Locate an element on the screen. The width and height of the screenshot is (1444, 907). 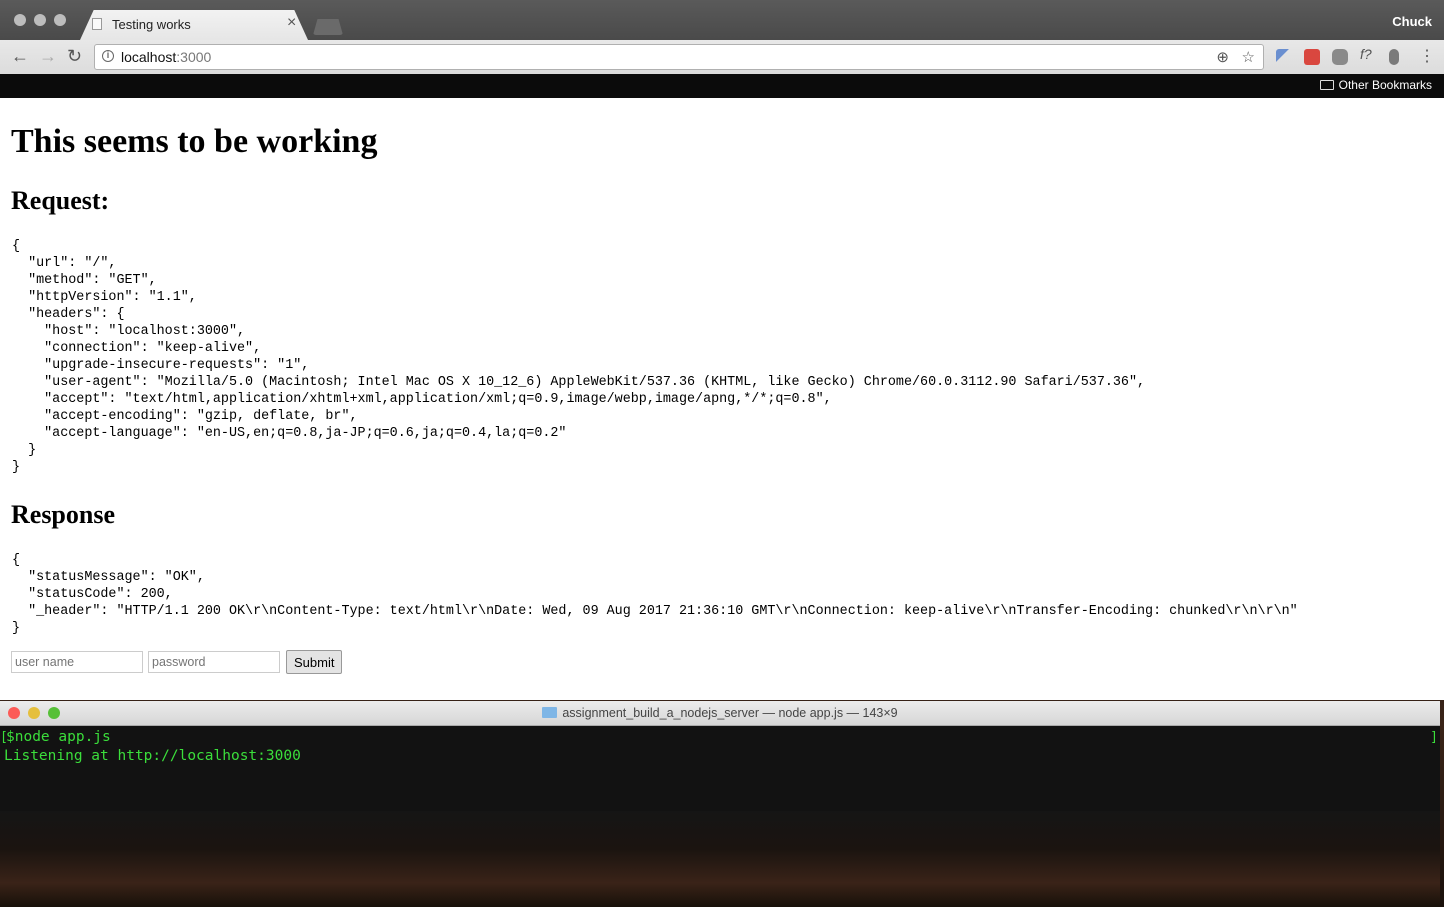
extension-formula-icon: f? is located at coordinates (1368, 54).